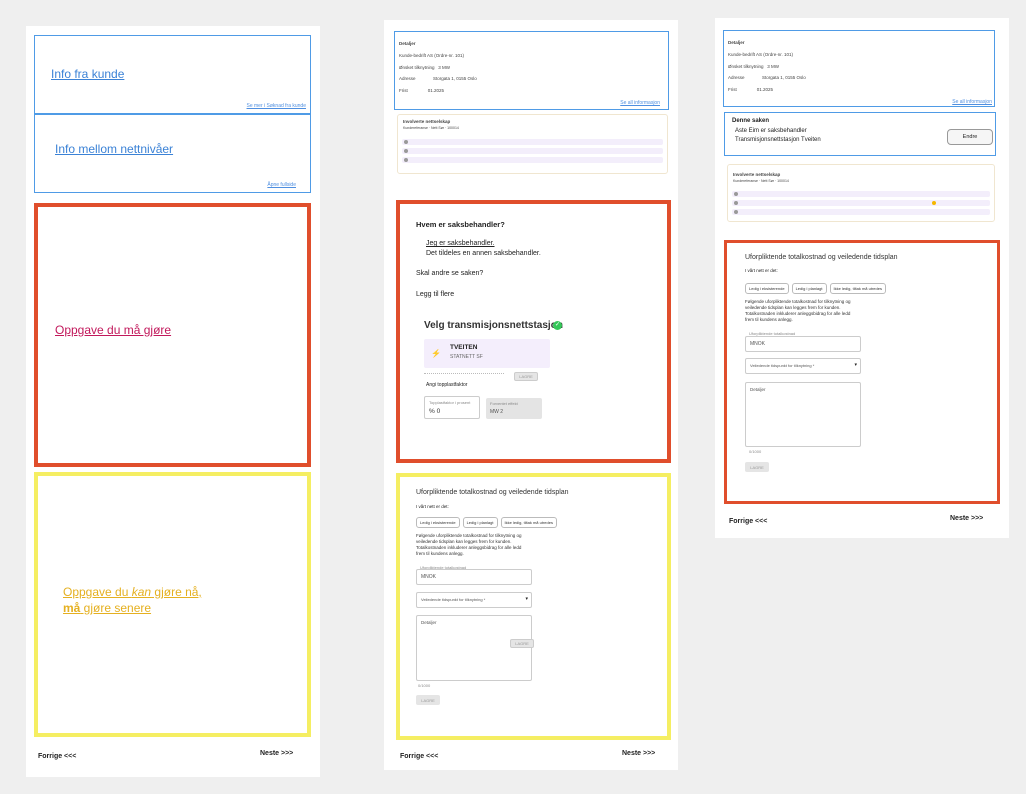 This screenshot has height=794, width=1026. What do you see at coordinates (172, 335) in the screenshot?
I see `oppgave-ma-box: Oppgave du må gjøre` at bounding box center [172, 335].